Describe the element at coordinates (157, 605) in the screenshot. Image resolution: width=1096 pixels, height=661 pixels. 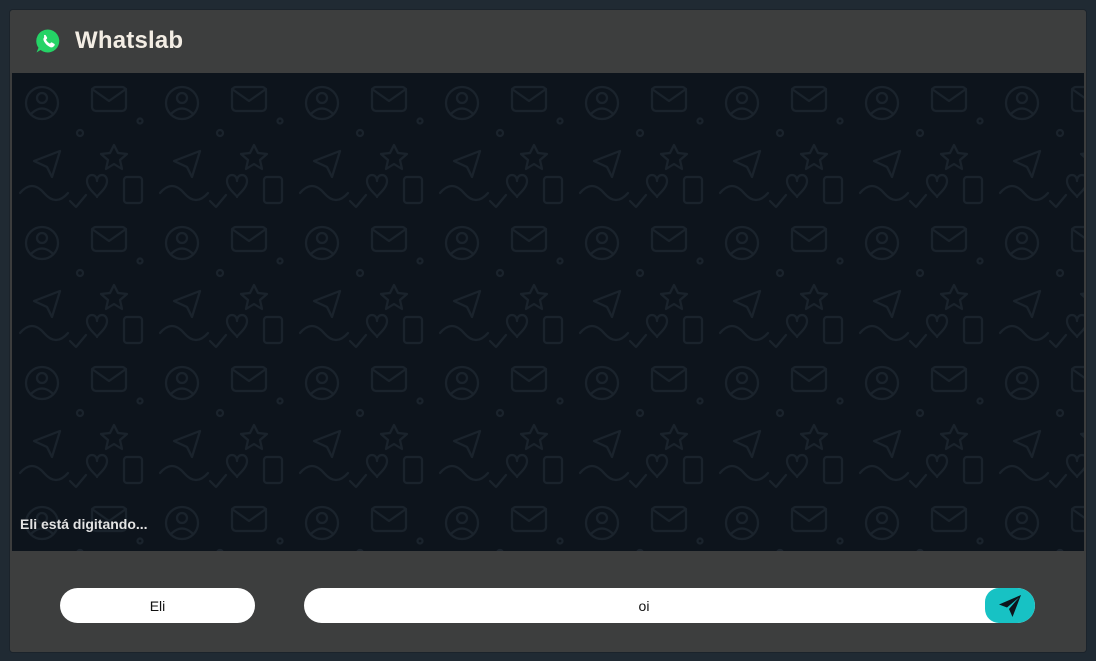
I see `sender-name-input` at that location.